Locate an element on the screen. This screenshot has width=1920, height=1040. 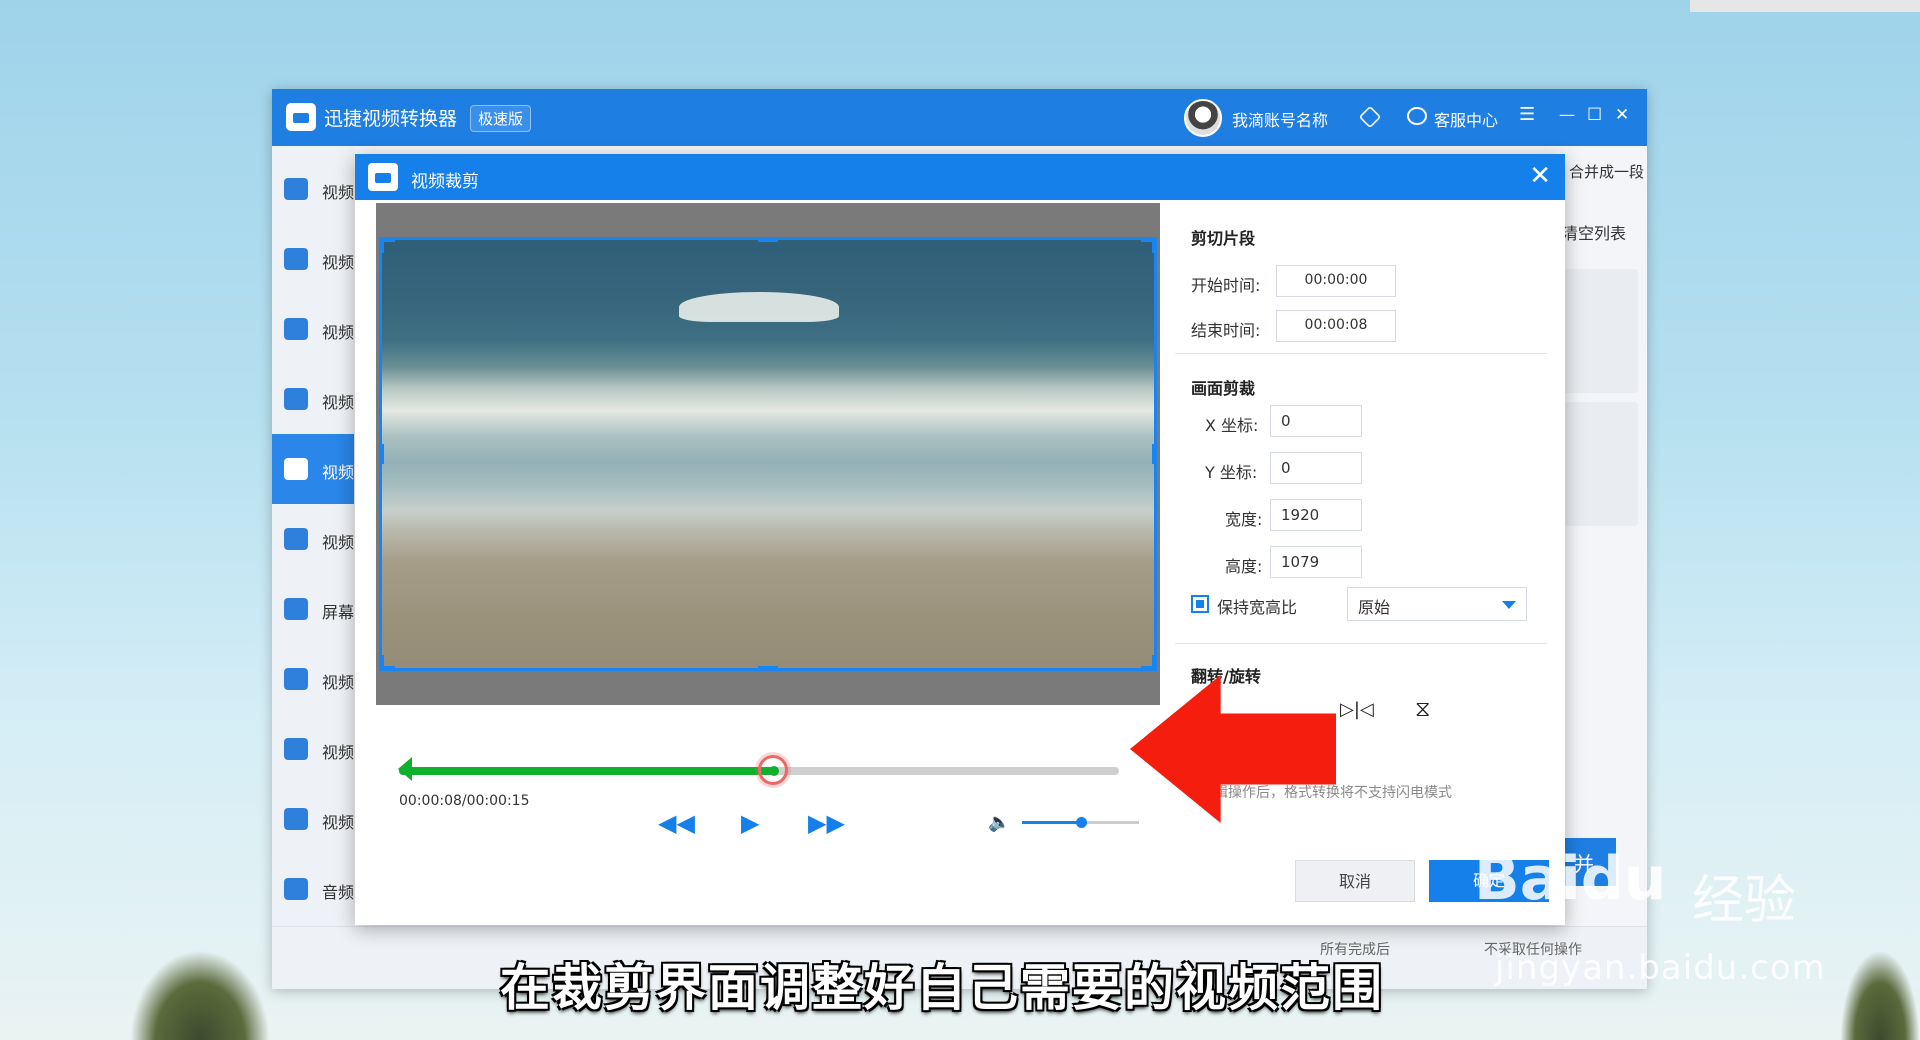
crop-handle-bottom-right is located at coordinates (1149, 663).